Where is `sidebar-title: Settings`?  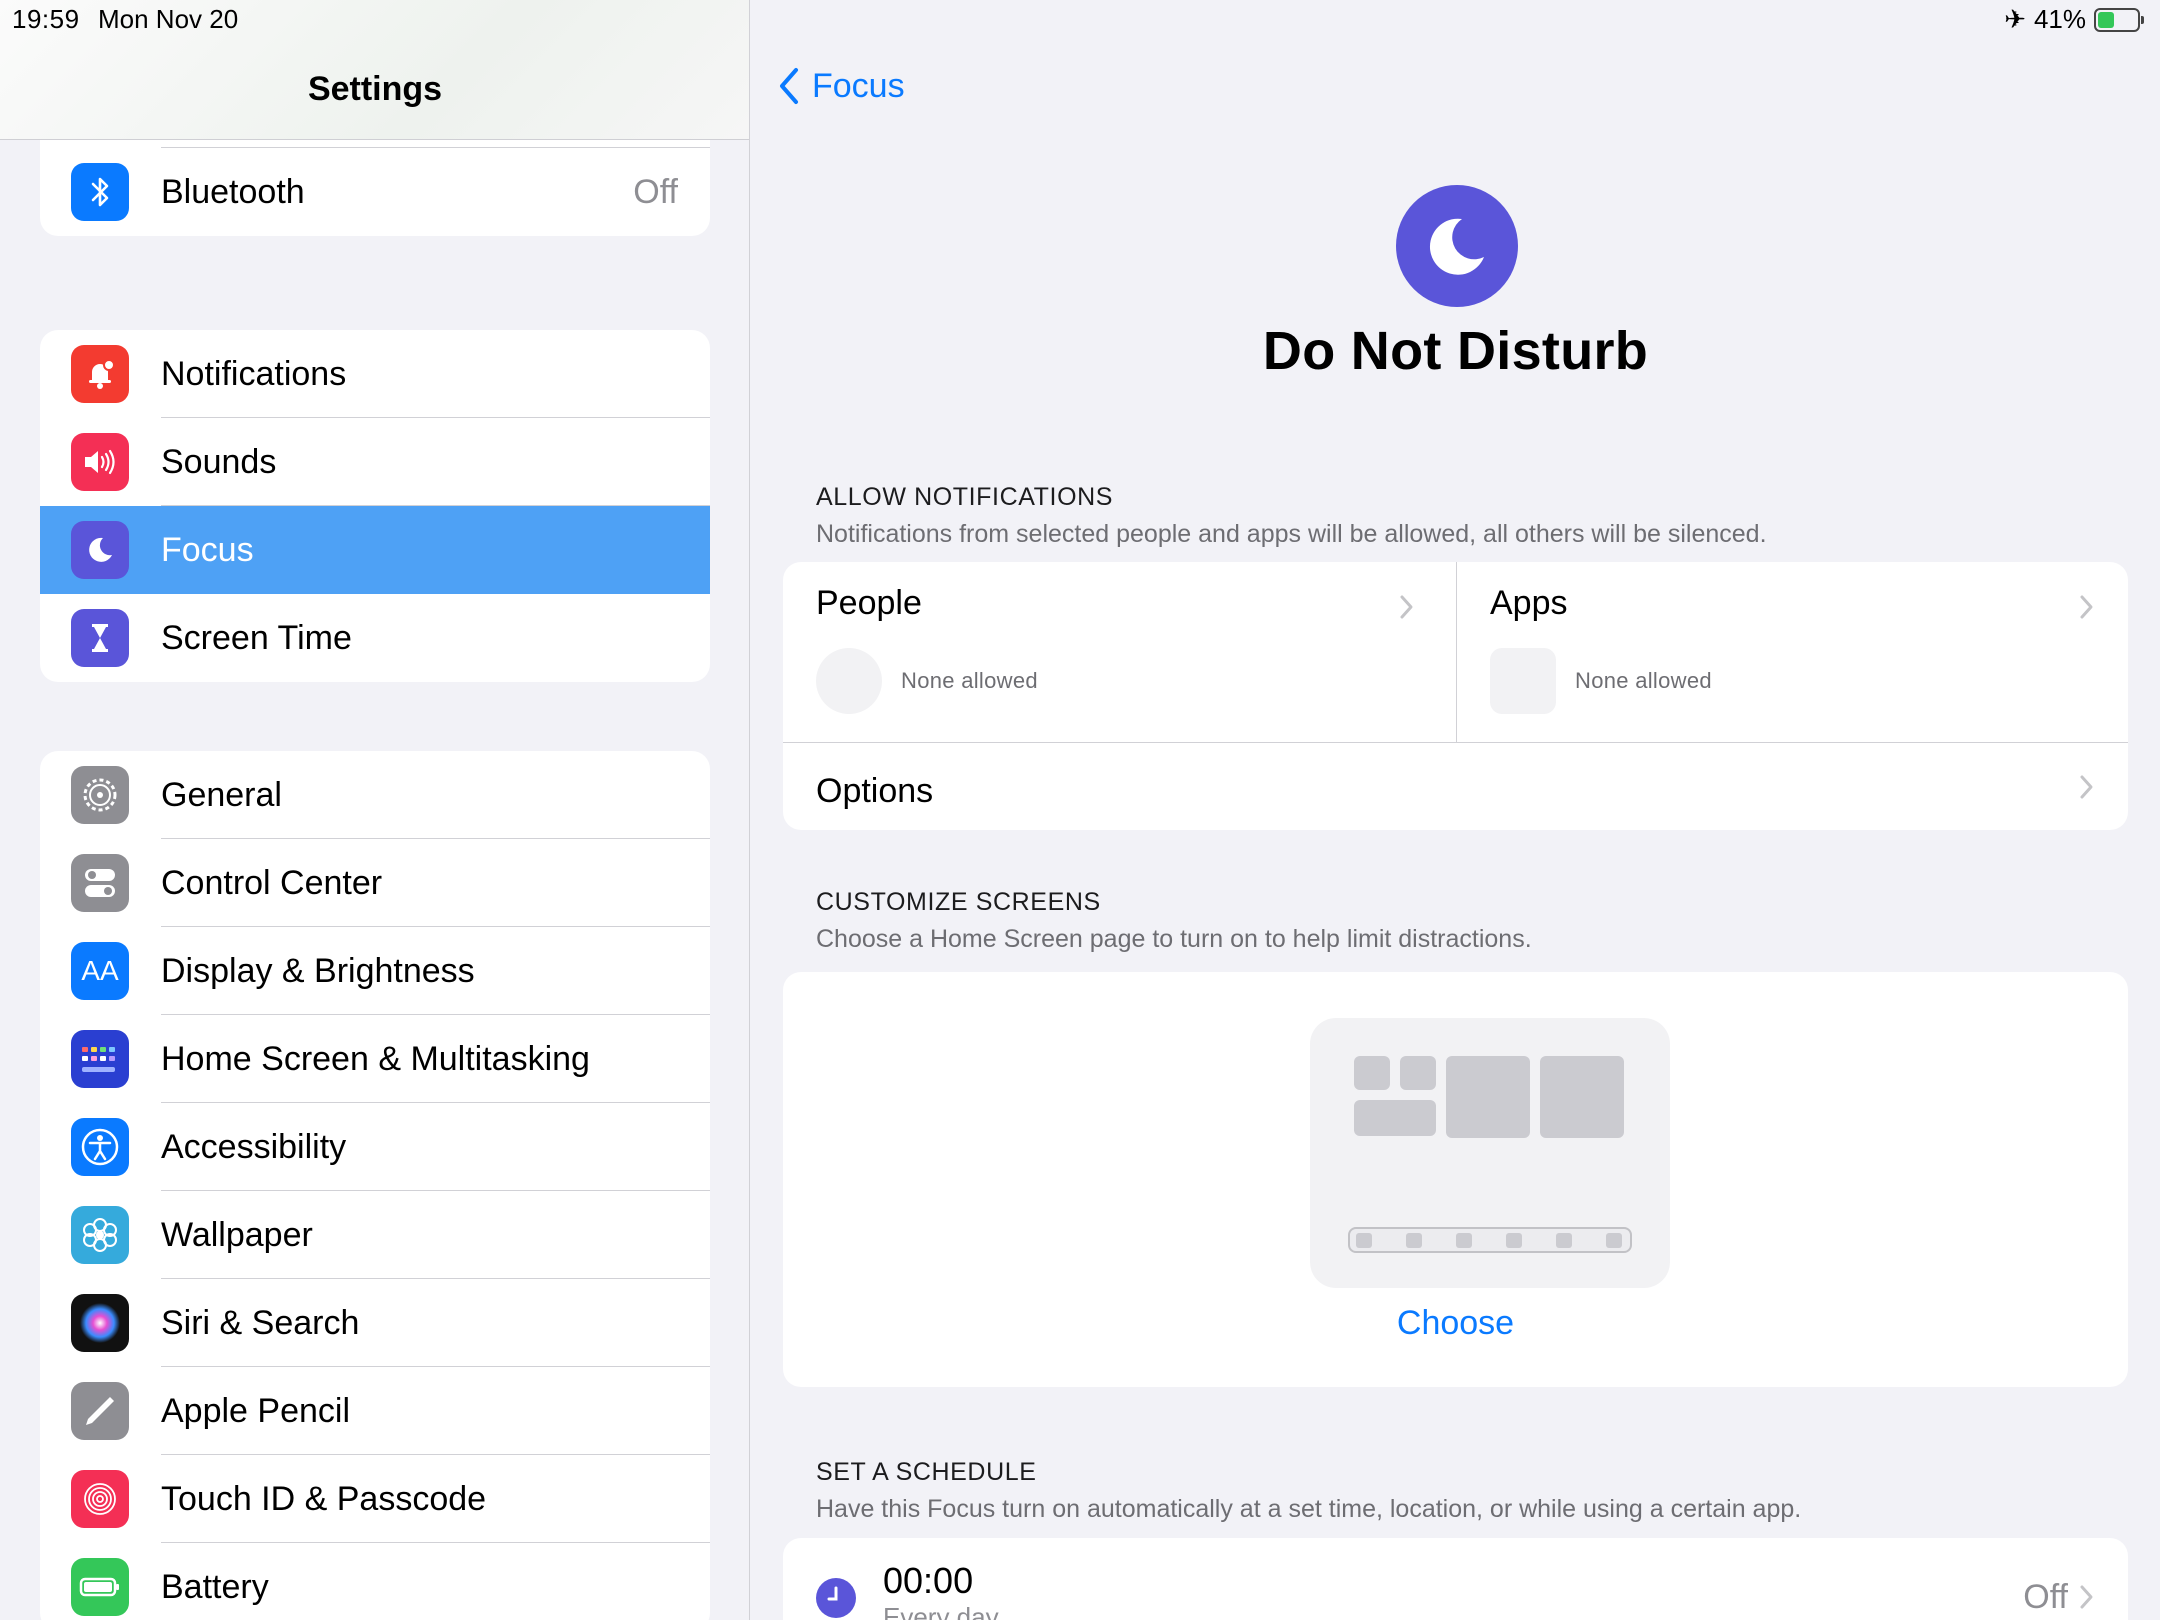 sidebar-title: Settings is located at coordinates (375, 89).